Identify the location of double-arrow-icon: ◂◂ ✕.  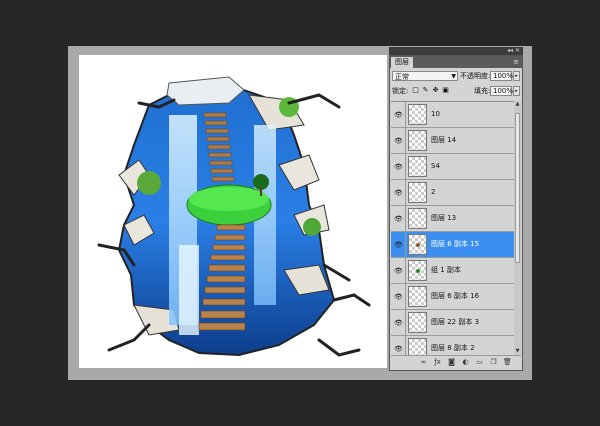
(513, 51).